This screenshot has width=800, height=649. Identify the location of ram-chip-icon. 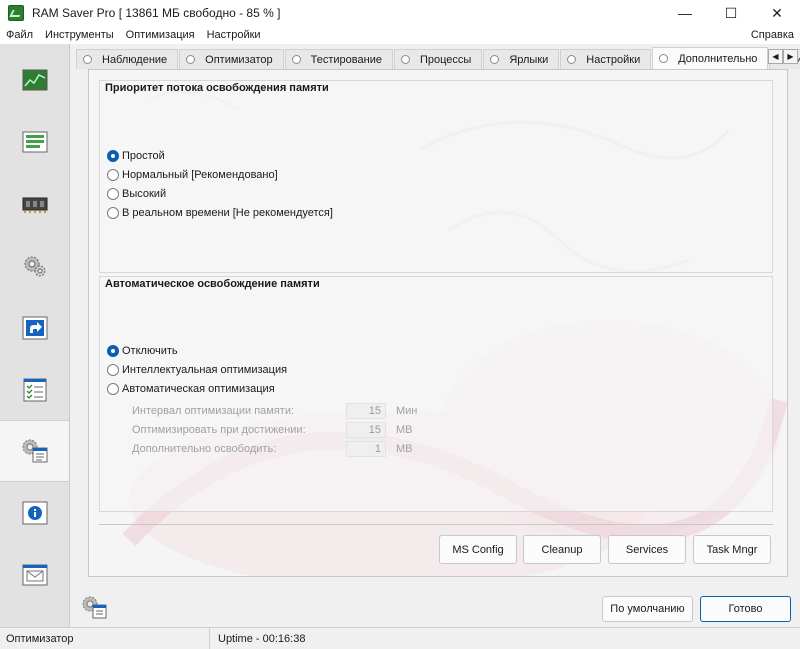
(34, 205).